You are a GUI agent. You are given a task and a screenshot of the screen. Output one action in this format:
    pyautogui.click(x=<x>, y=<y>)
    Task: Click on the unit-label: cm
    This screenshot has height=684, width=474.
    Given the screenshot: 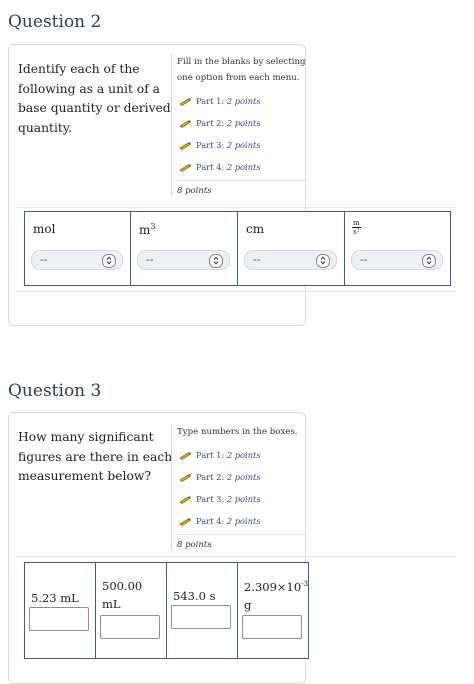 What is the action you would take?
    pyautogui.click(x=255, y=229)
    